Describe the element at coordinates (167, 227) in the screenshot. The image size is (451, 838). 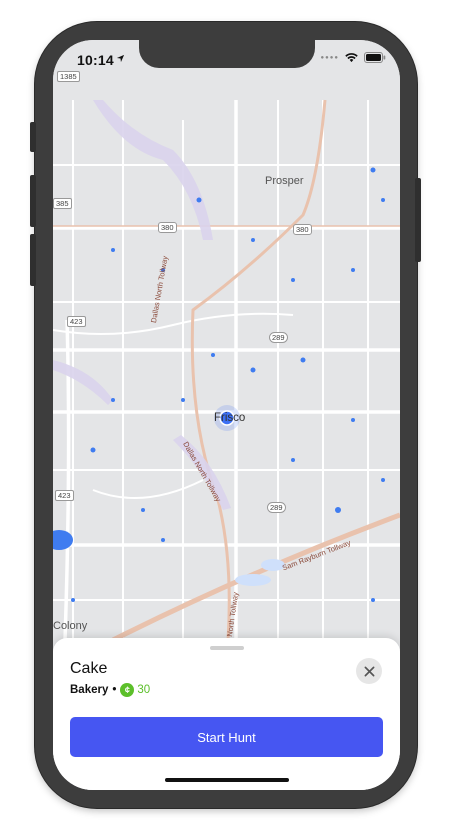
I see `shield-380-a: 380` at that location.